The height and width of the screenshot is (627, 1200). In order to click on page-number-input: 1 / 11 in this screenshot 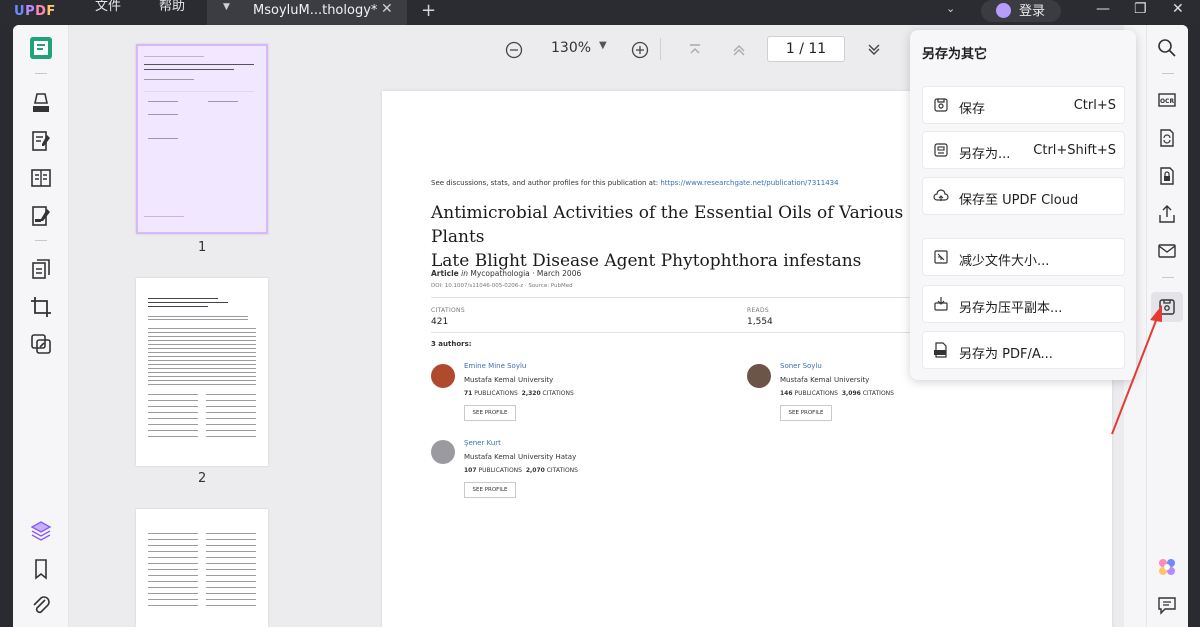, I will do `click(806, 49)`.